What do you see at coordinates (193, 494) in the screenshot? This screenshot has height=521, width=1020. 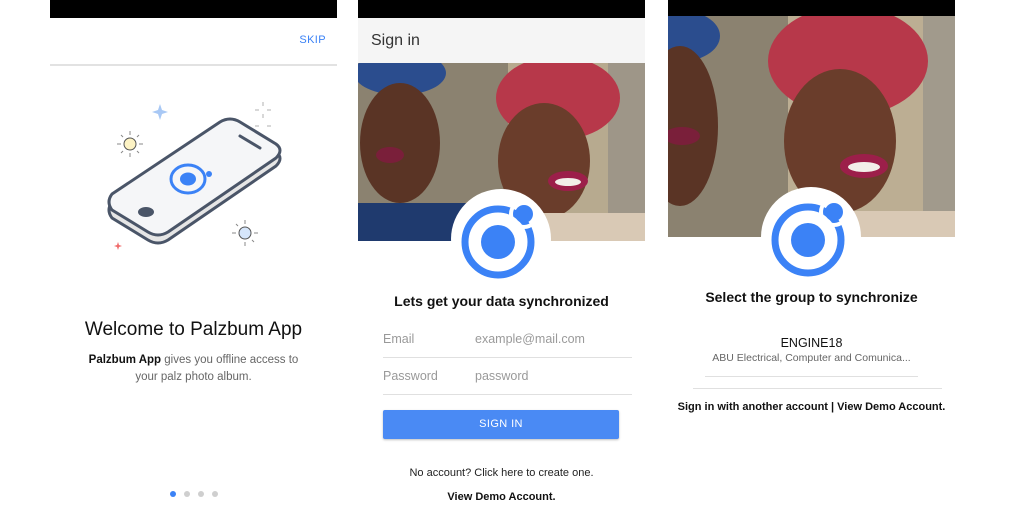 I see `pagination-dots` at bounding box center [193, 494].